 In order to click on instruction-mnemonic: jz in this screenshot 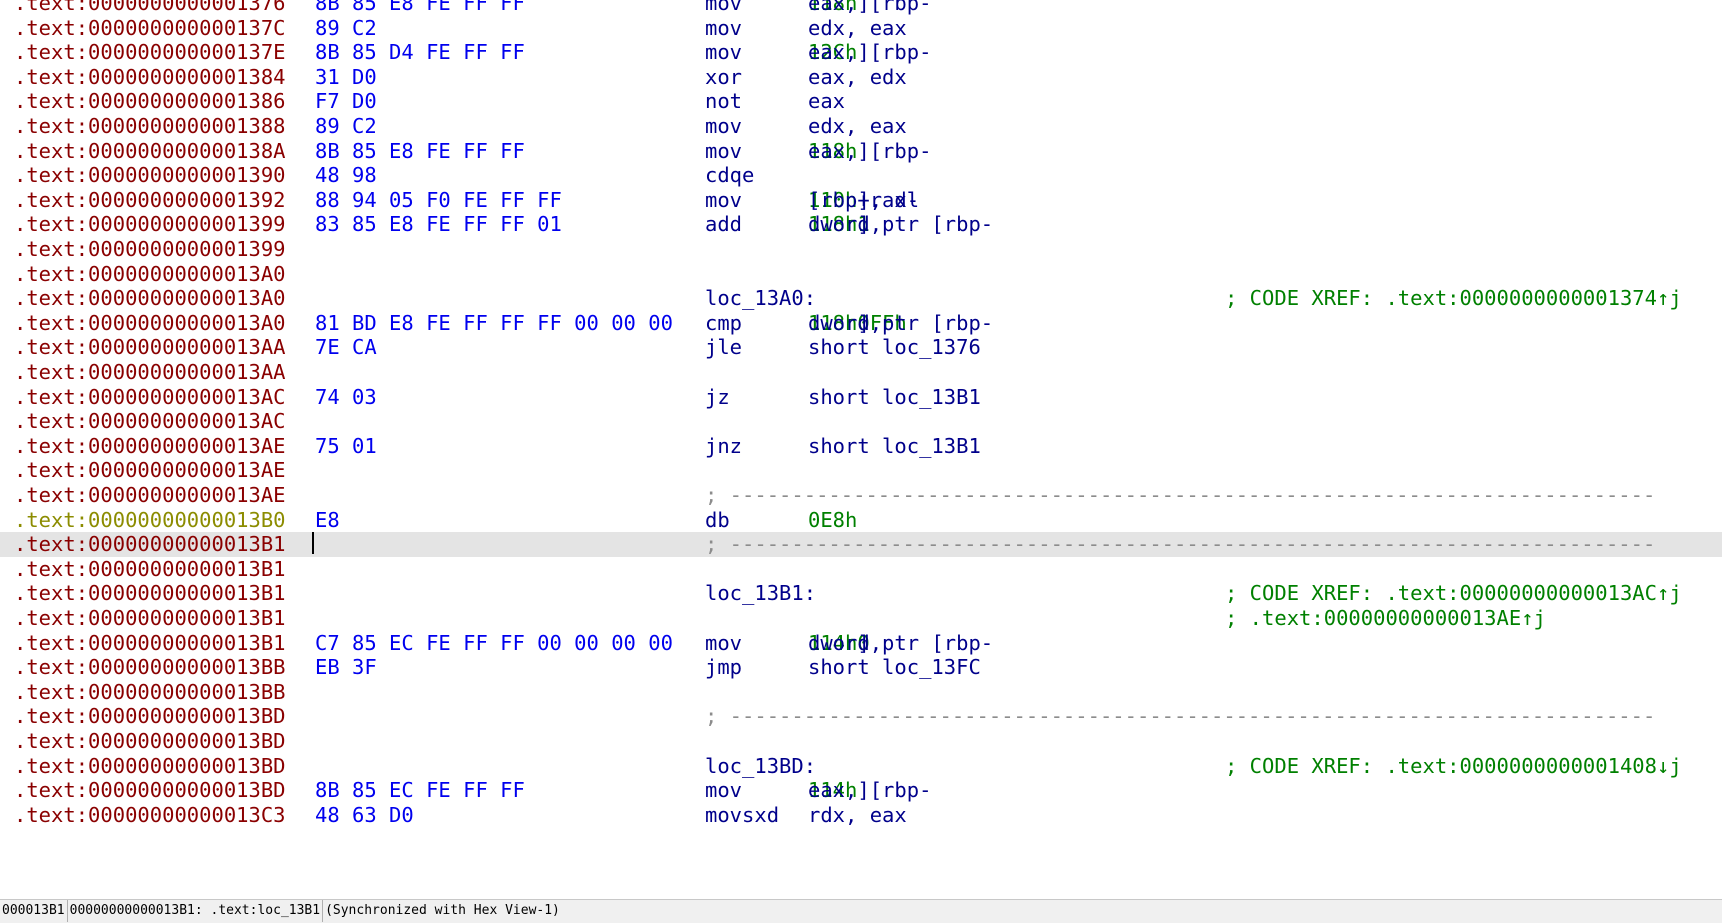, I will do `click(717, 397)`.